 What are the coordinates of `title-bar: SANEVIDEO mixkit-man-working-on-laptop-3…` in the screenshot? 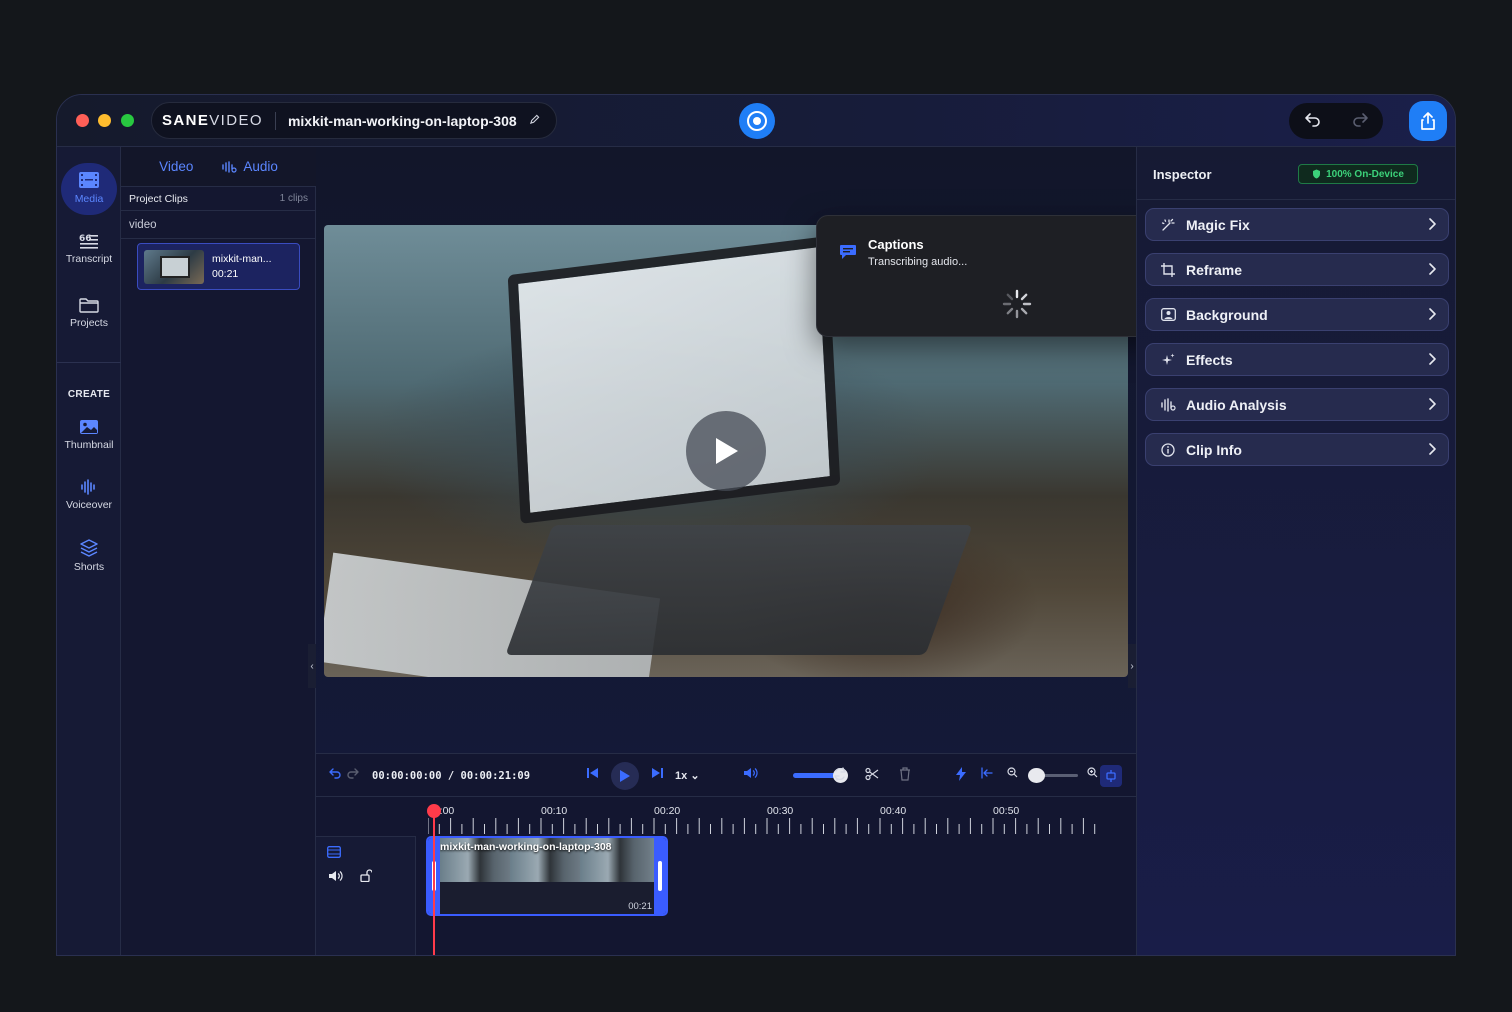 It's located at (756, 121).